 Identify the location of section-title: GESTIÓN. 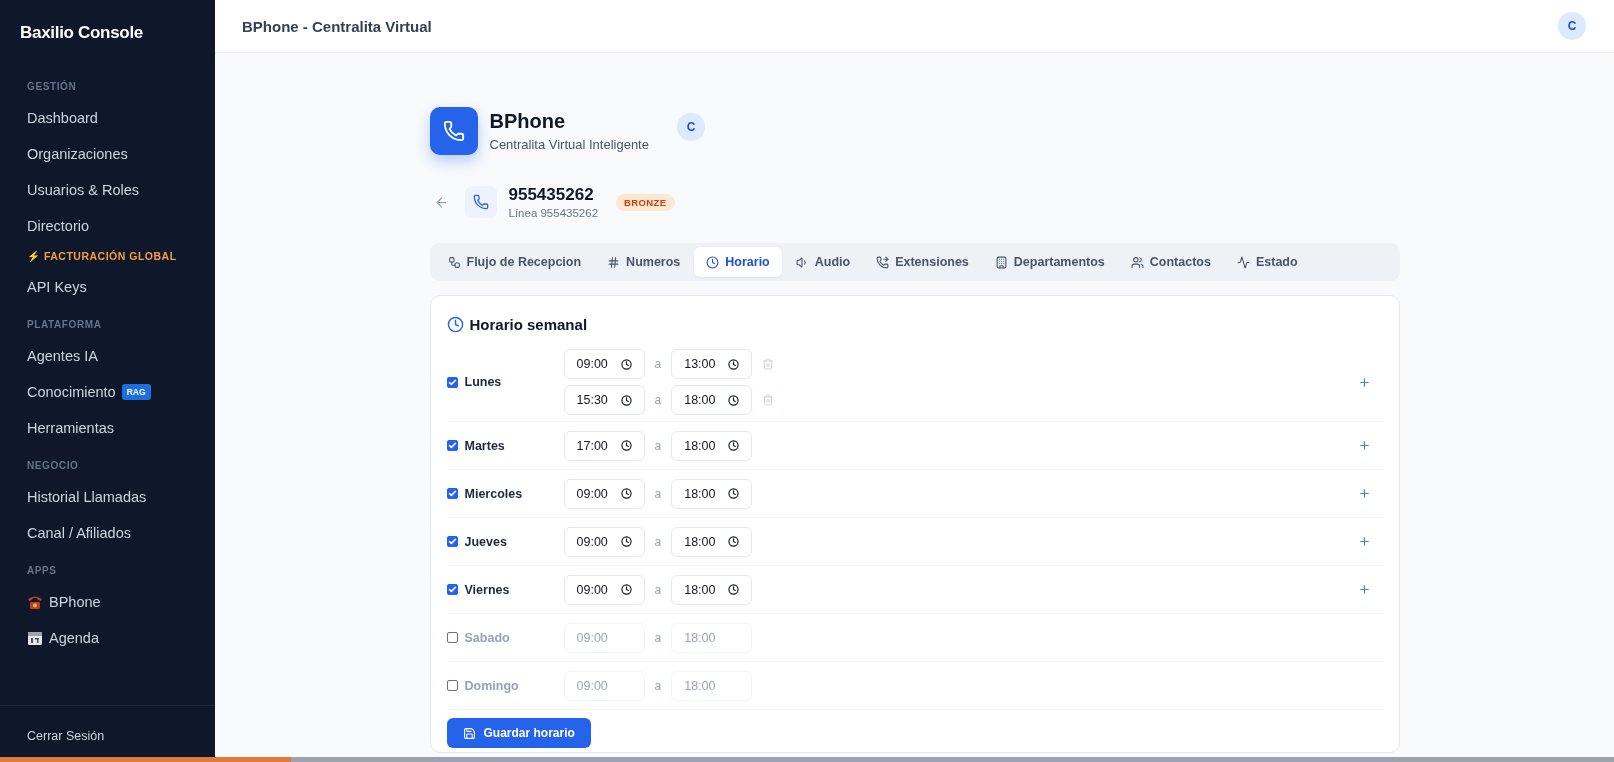
(52, 86).